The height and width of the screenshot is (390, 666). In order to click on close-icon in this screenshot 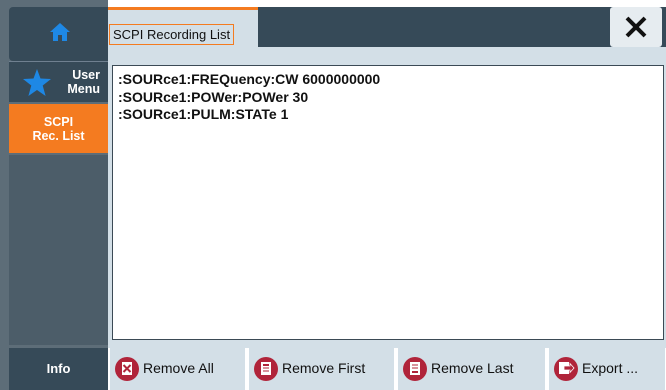, I will do `click(636, 27)`.